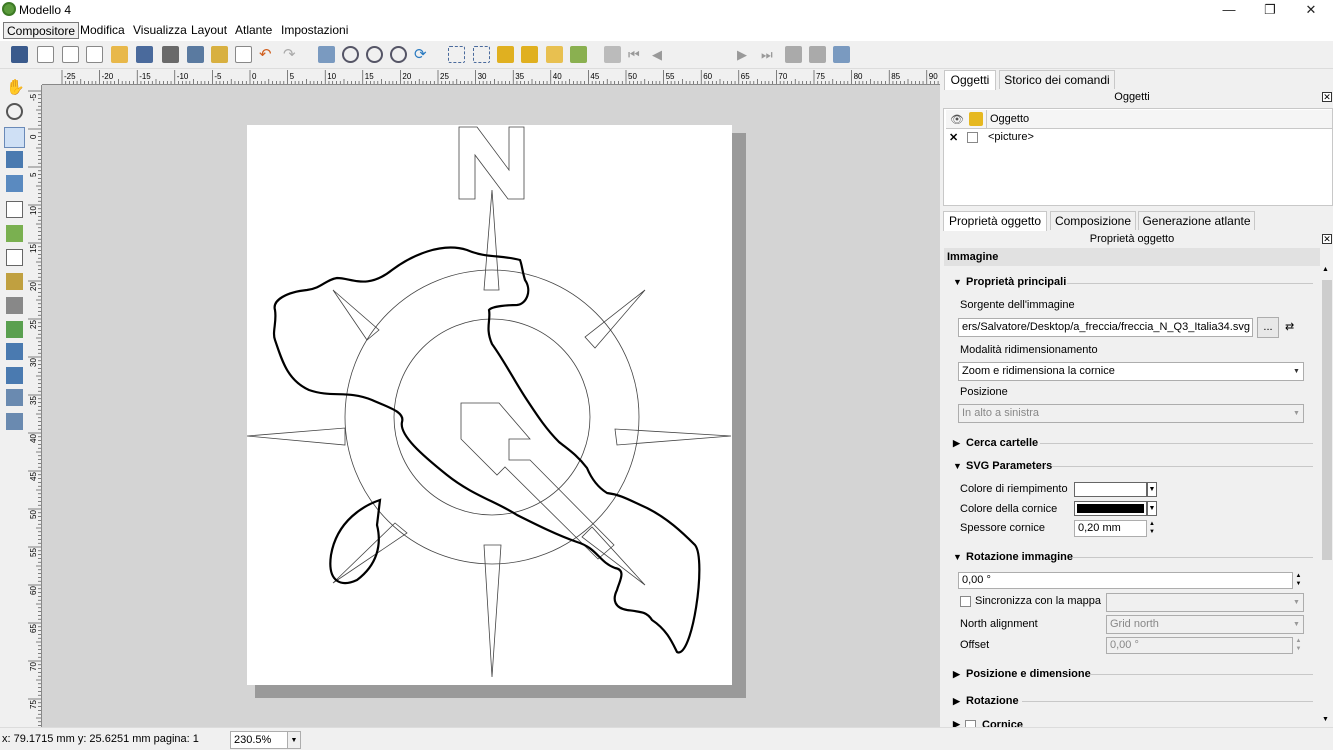  What do you see at coordinates (398, 54) in the screenshot?
I see `zoom-out-icon` at bounding box center [398, 54].